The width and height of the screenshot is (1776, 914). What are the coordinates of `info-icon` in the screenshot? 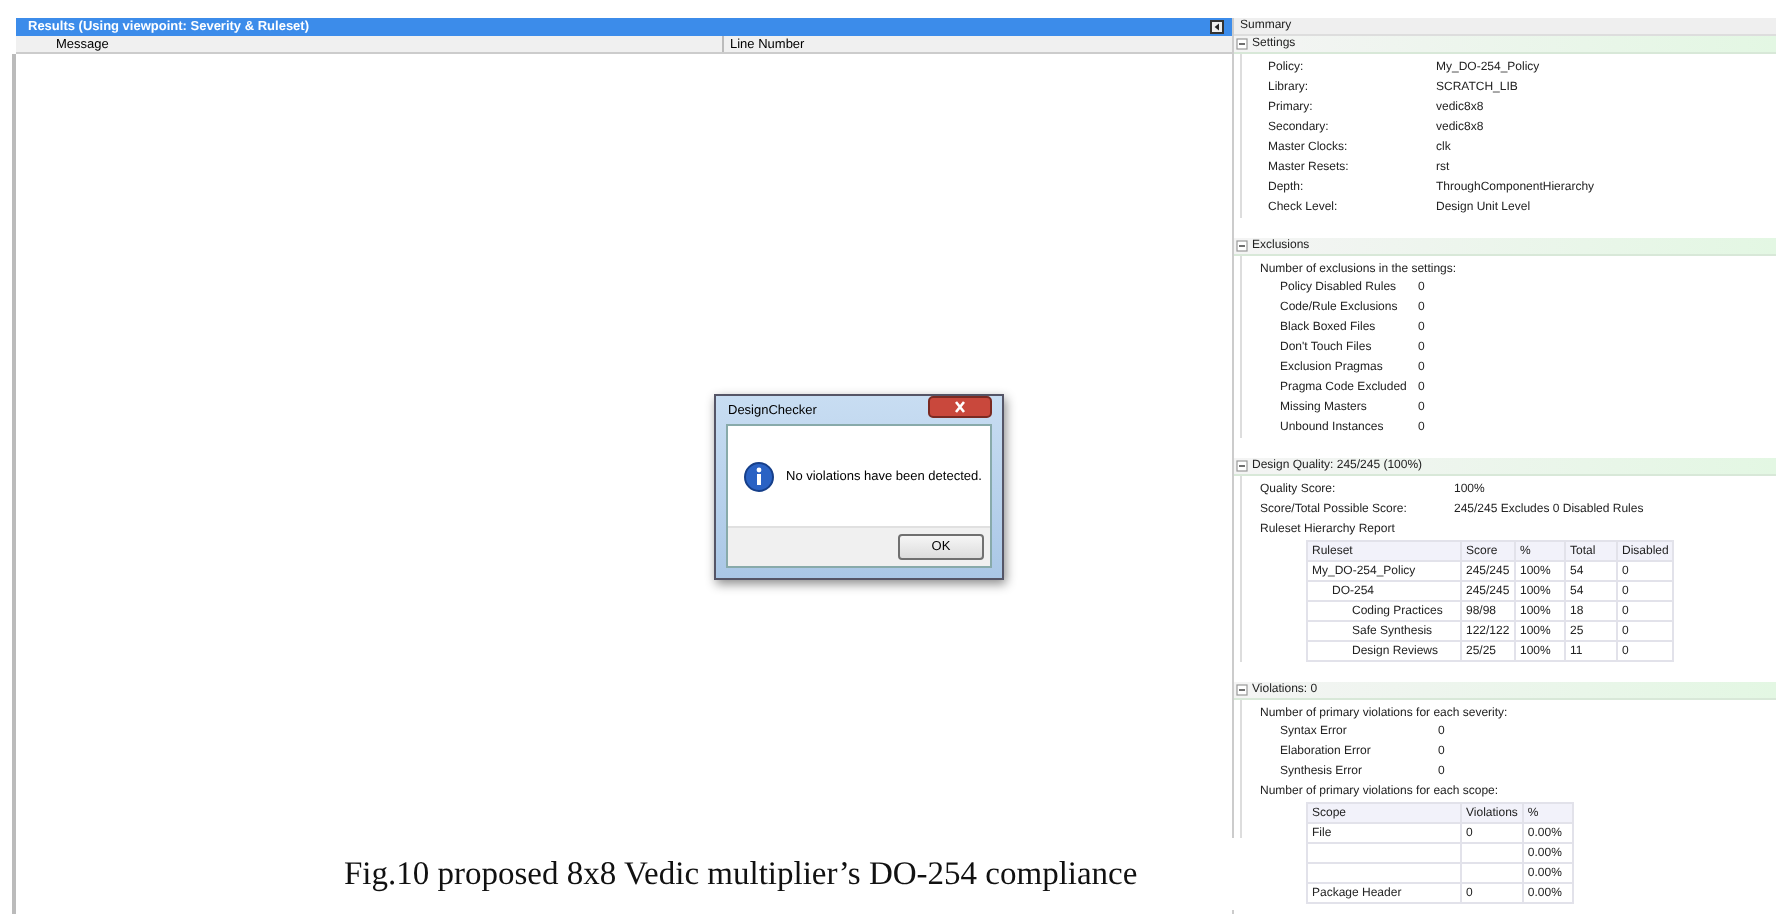 It's located at (759, 476).